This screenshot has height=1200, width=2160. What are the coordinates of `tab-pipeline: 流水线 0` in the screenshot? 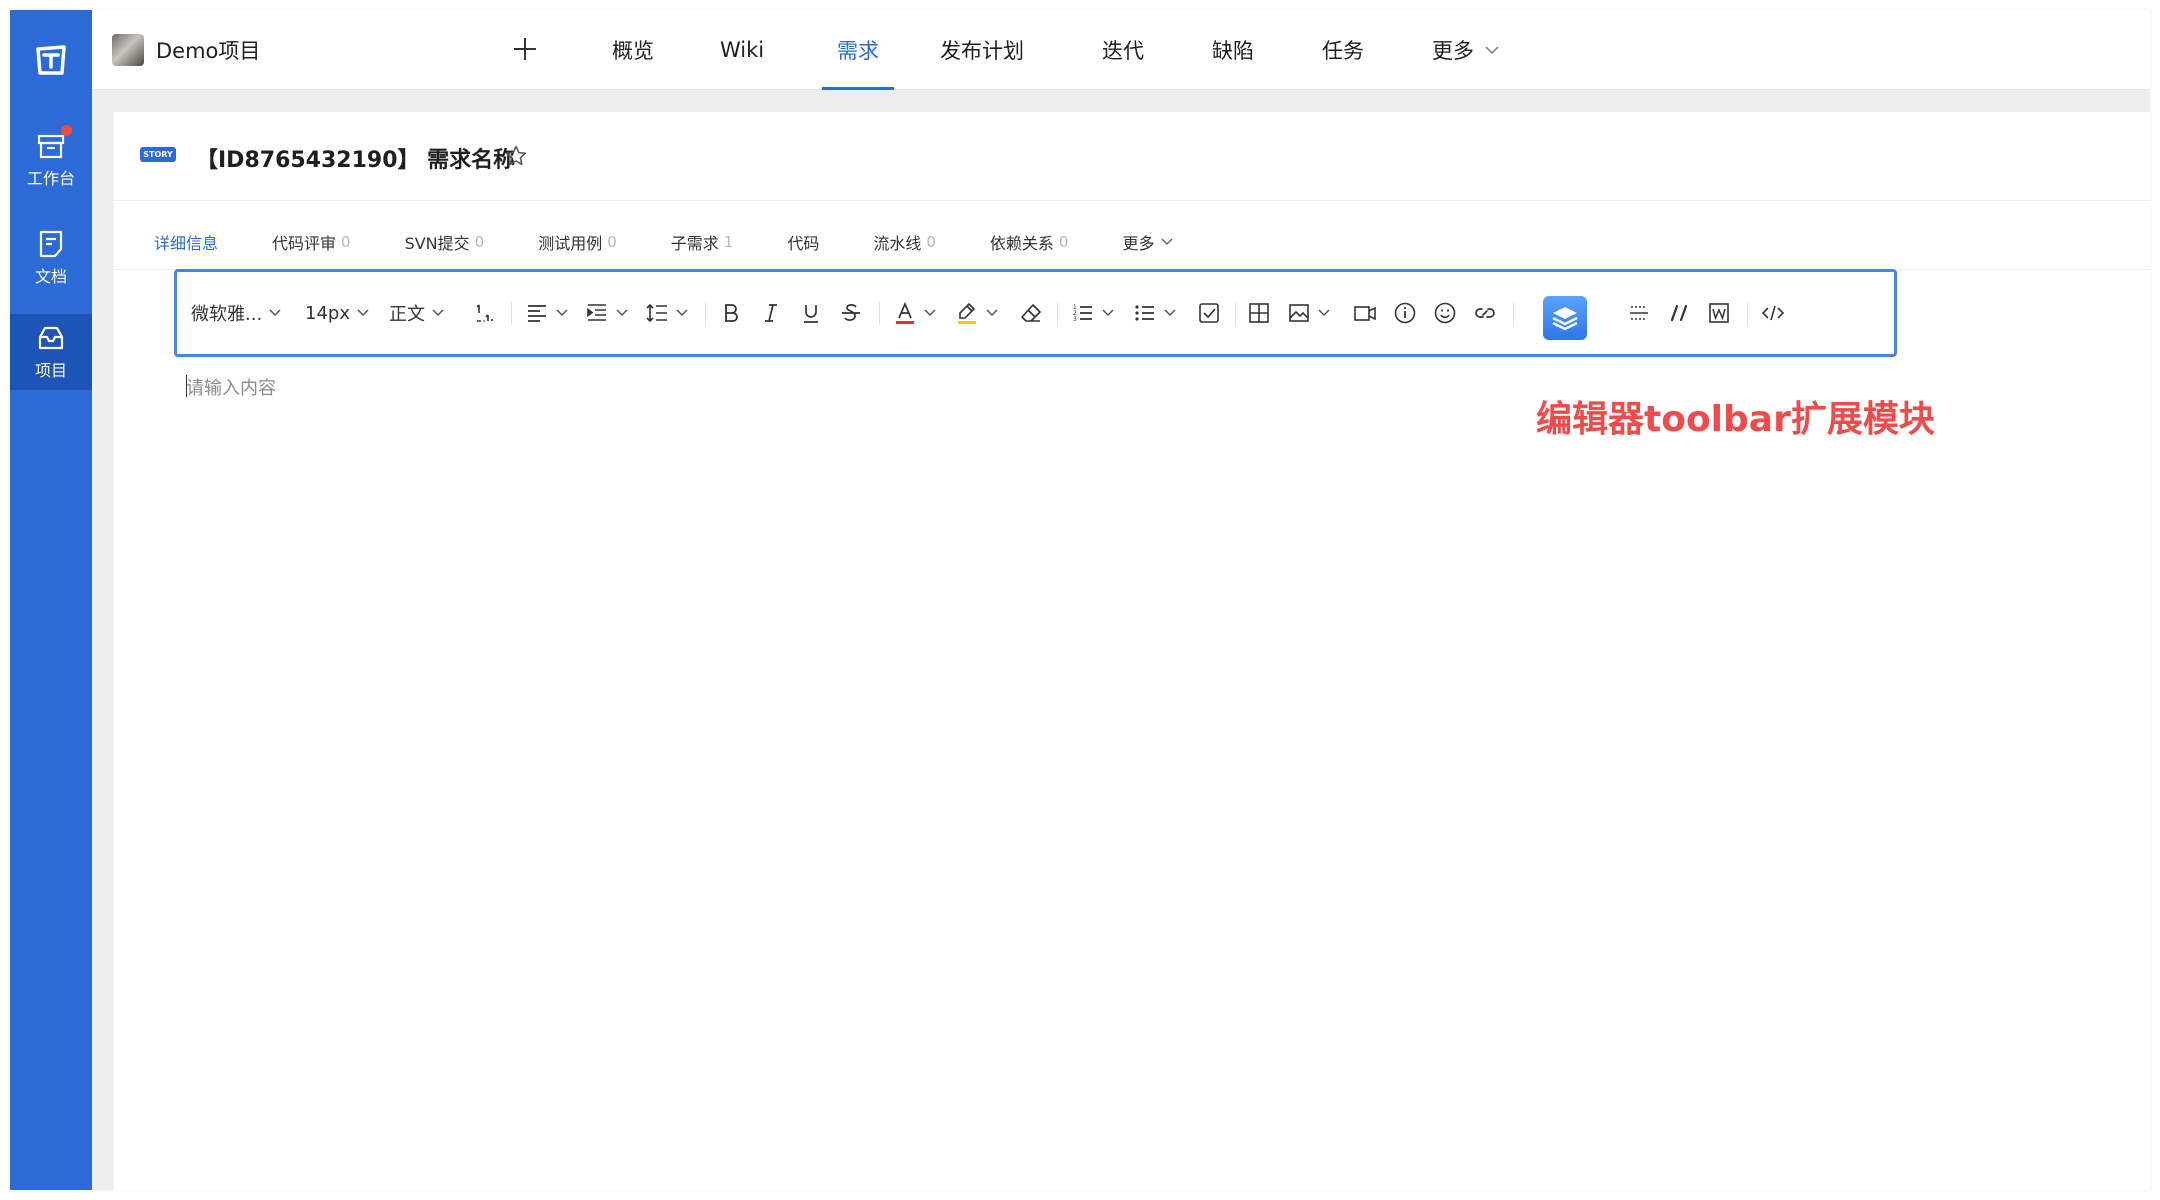 It's located at (904, 242).